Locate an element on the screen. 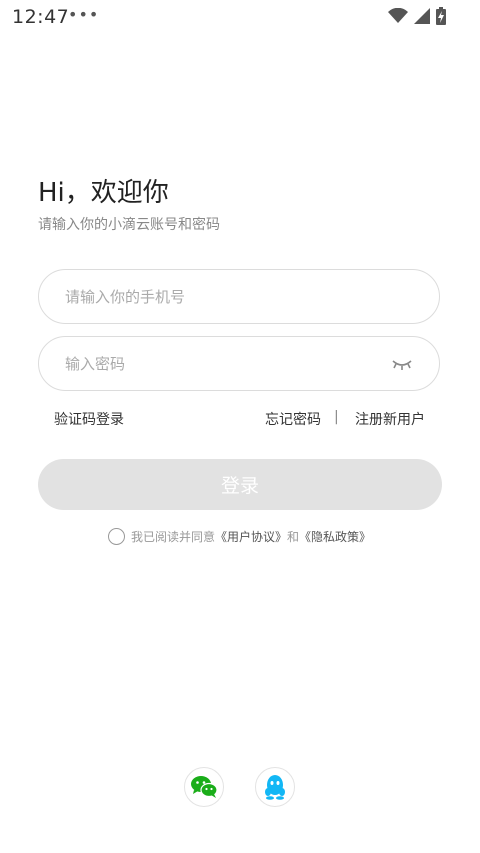 This screenshot has height=853, width=480. cell-signal-icon is located at coordinates (422, 16).